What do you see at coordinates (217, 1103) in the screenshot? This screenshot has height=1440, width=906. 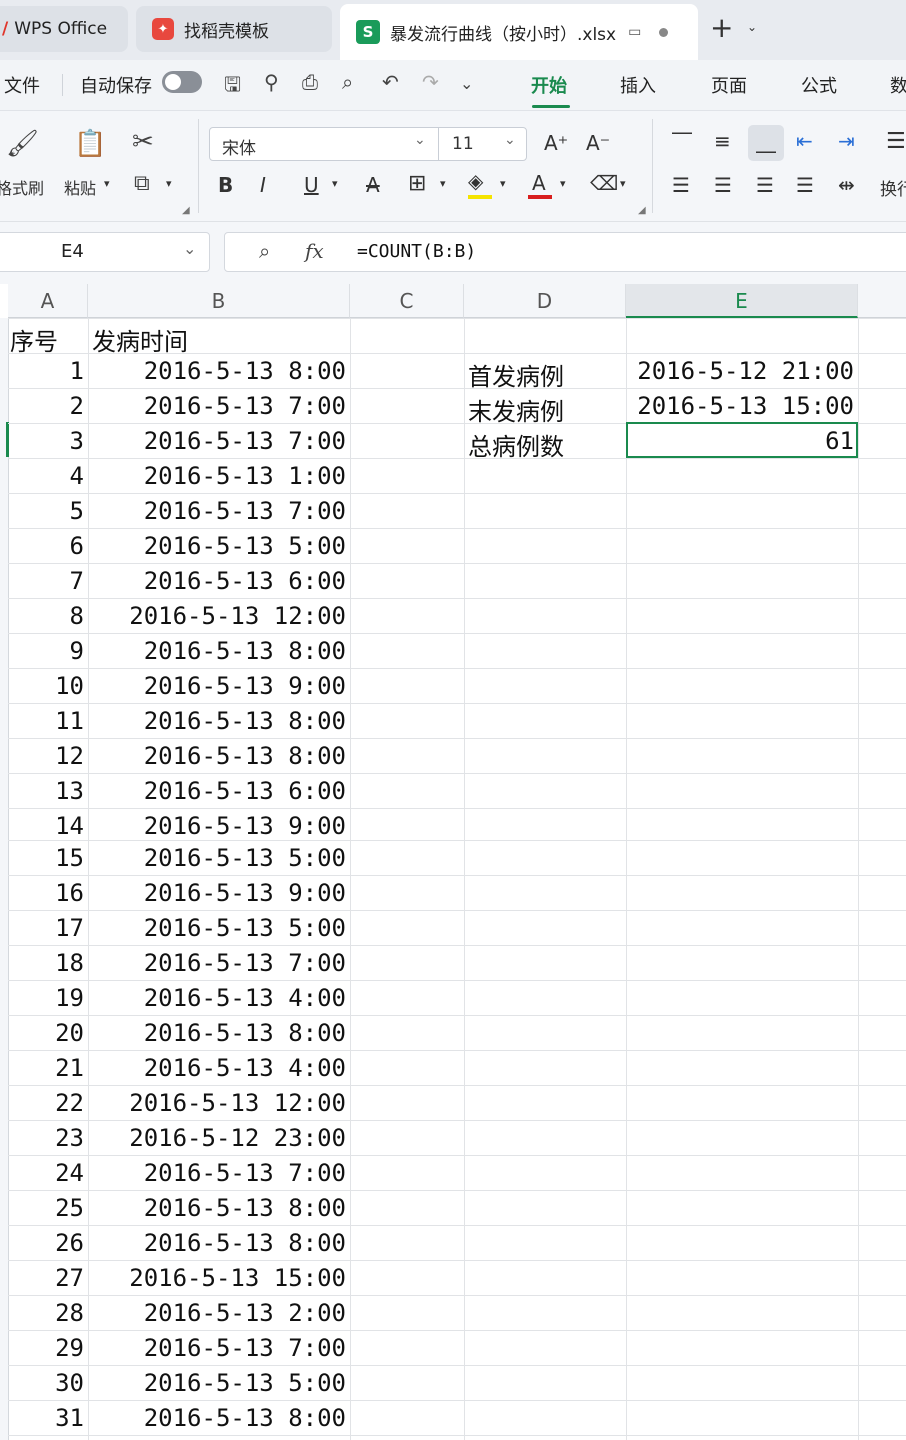 I see `cell-onset-time: 2016-5-13 12:00` at bounding box center [217, 1103].